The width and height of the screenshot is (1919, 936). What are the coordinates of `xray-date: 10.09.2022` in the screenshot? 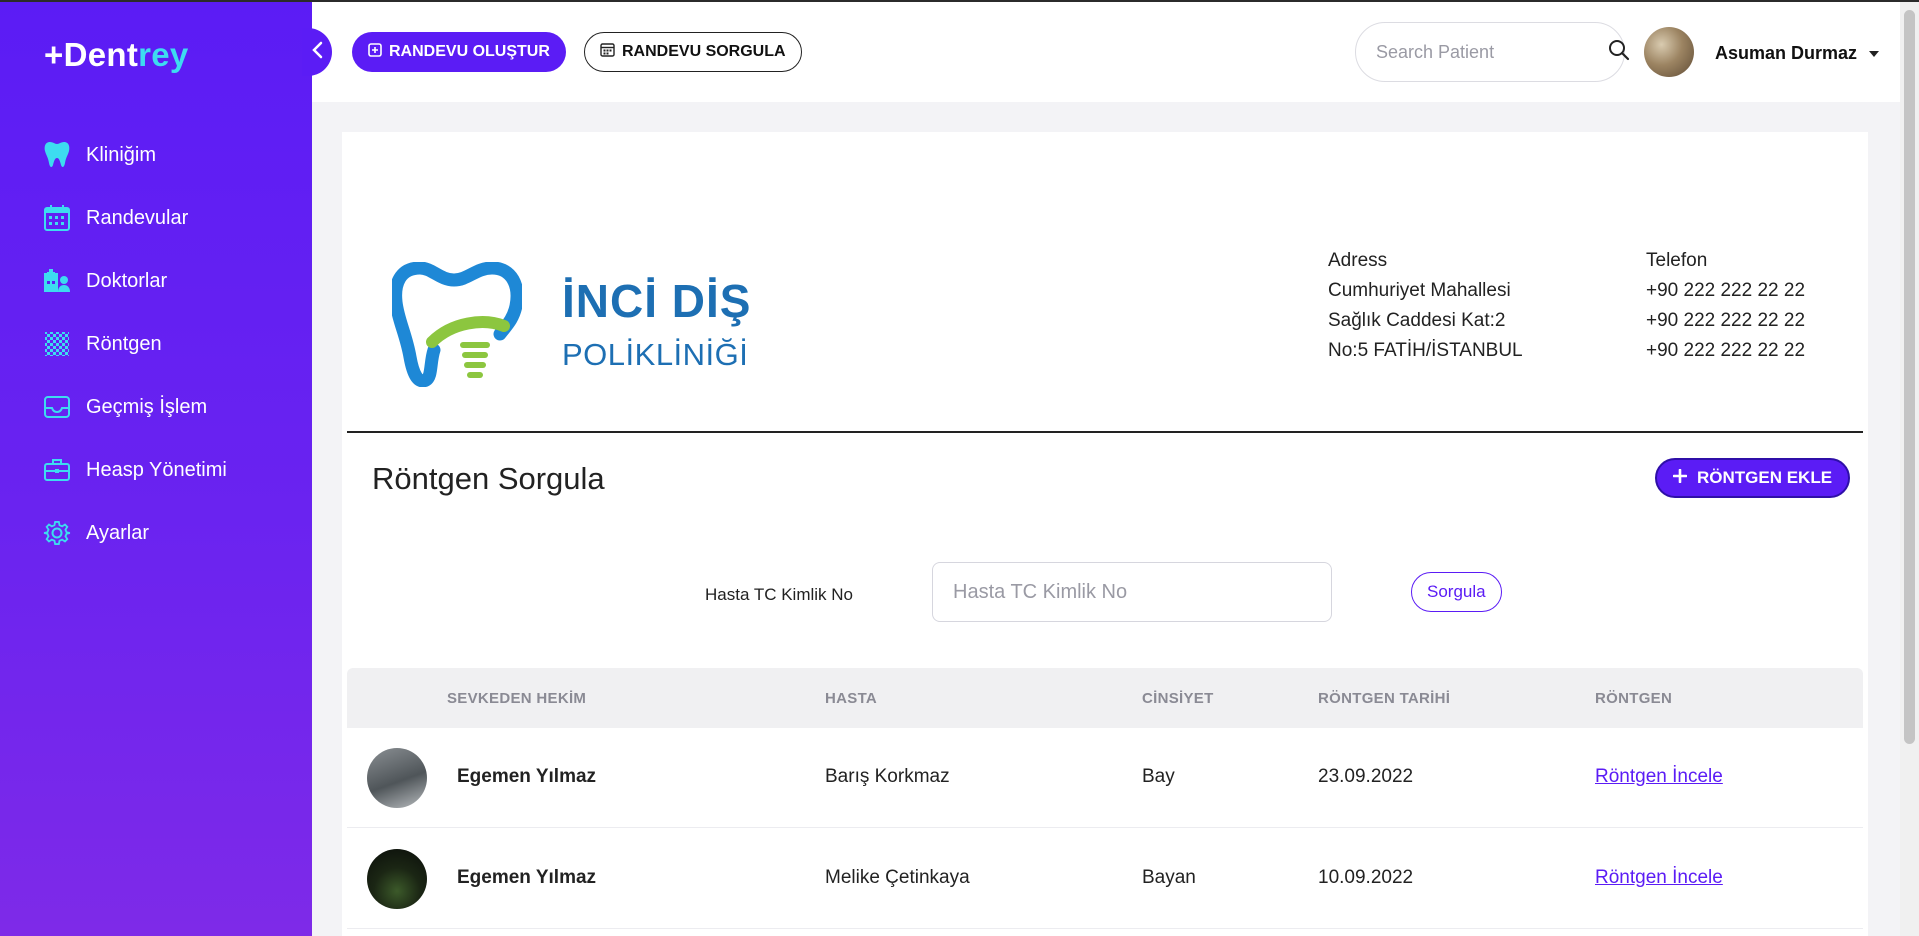 It's located at (1366, 877).